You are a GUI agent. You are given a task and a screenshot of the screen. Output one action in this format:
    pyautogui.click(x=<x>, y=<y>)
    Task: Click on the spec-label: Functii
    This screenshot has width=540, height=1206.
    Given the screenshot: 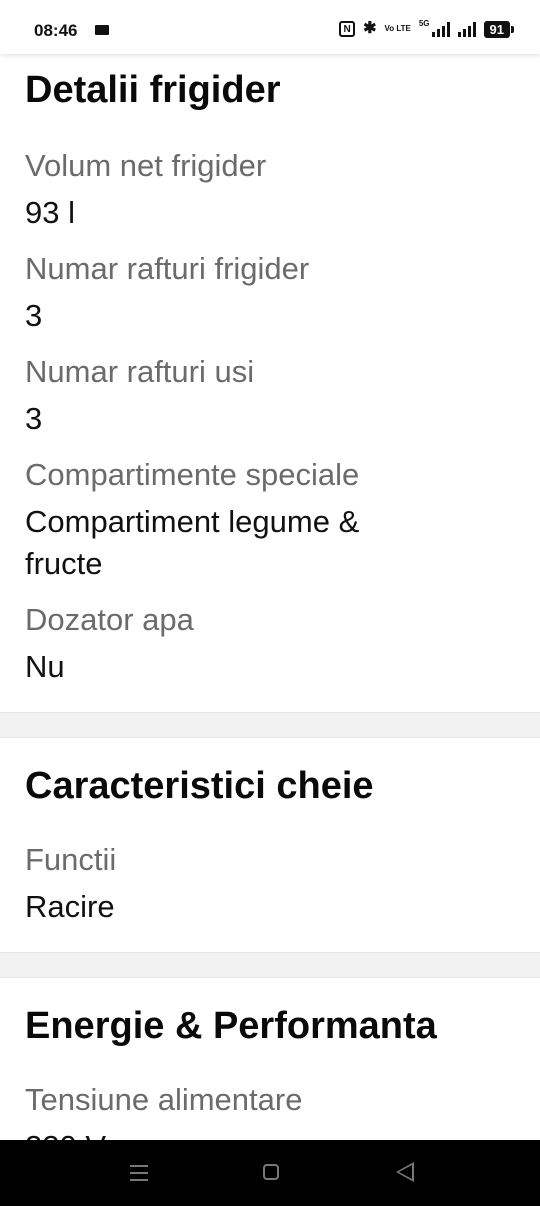 What is the action you would take?
    pyautogui.click(x=71, y=859)
    